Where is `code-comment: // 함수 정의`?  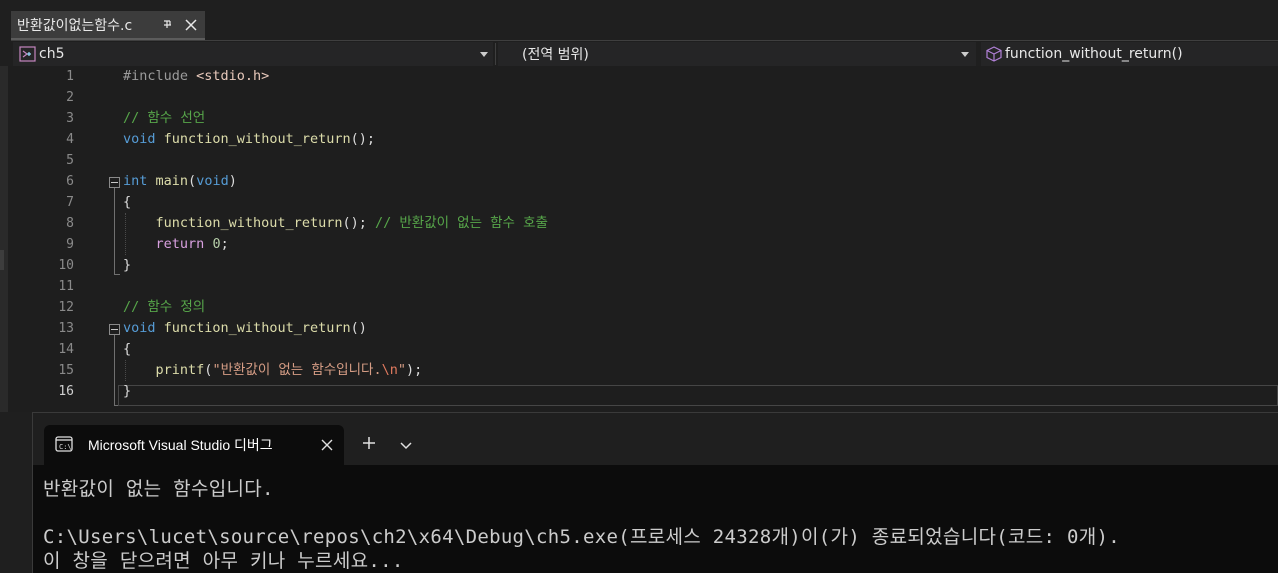 code-comment: // 함수 정의 is located at coordinates (164, 307).